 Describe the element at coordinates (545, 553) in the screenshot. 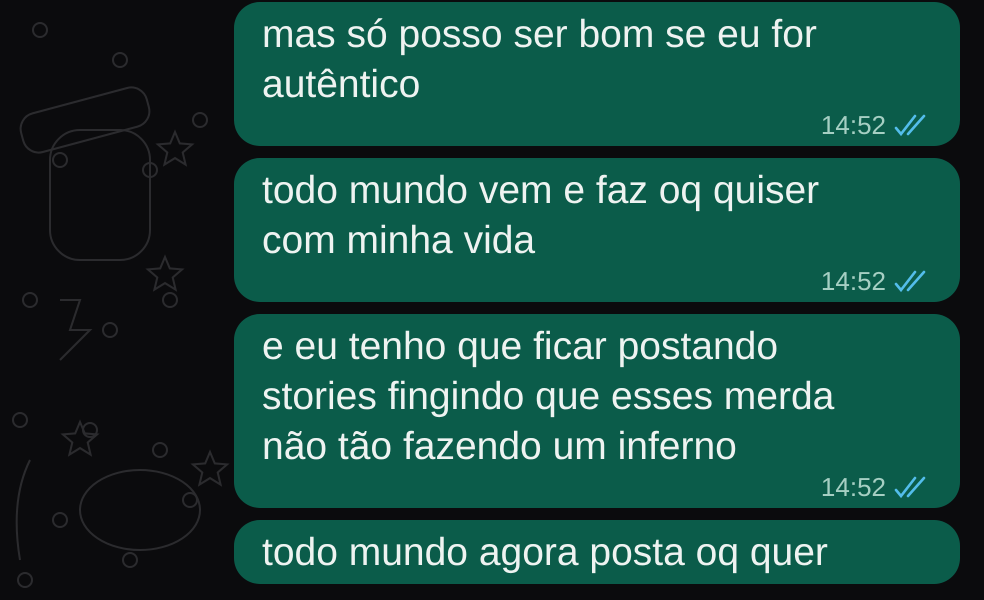

I see `message-text: todo mundo agora posta oq quer` at that location.